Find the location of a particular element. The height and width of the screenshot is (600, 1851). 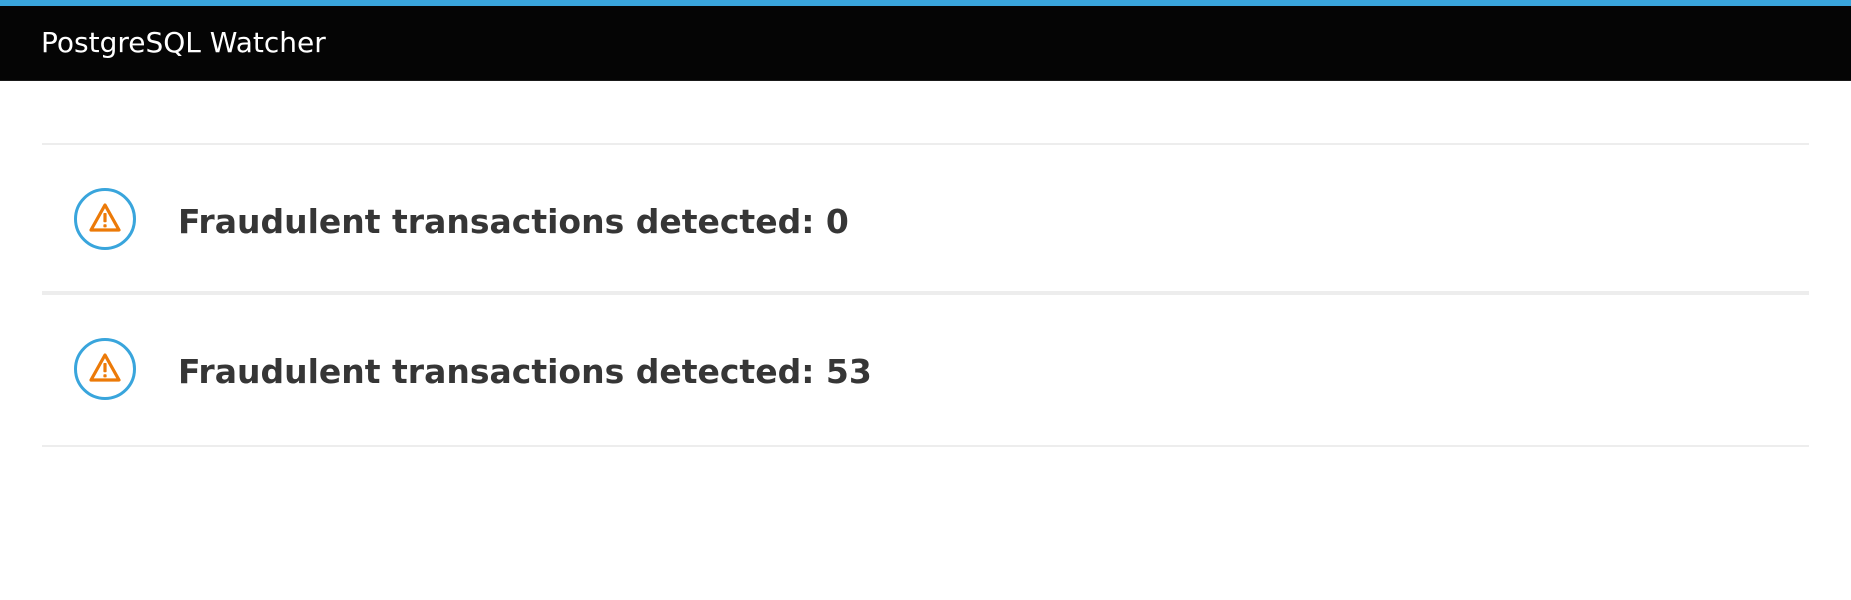

alert-message: Fraudulent transactions detected: 53 is located at coordinates (525, 371).